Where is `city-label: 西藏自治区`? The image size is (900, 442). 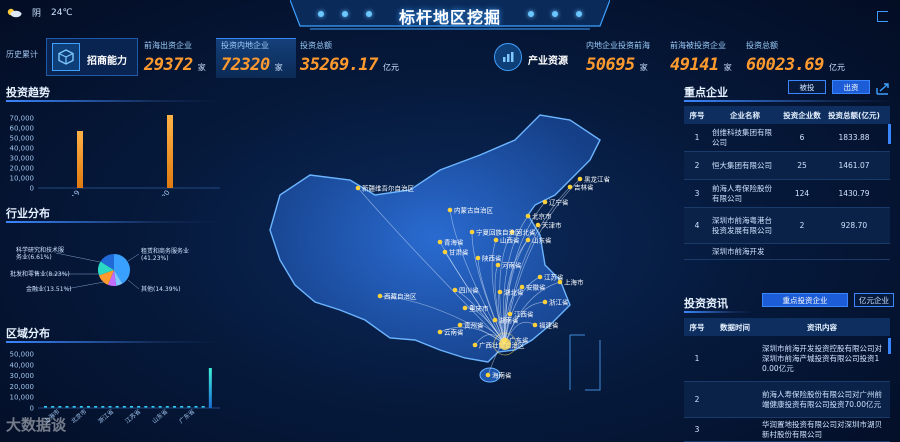
city-label: 西藏自治区 is located at coordinates (400, 296).